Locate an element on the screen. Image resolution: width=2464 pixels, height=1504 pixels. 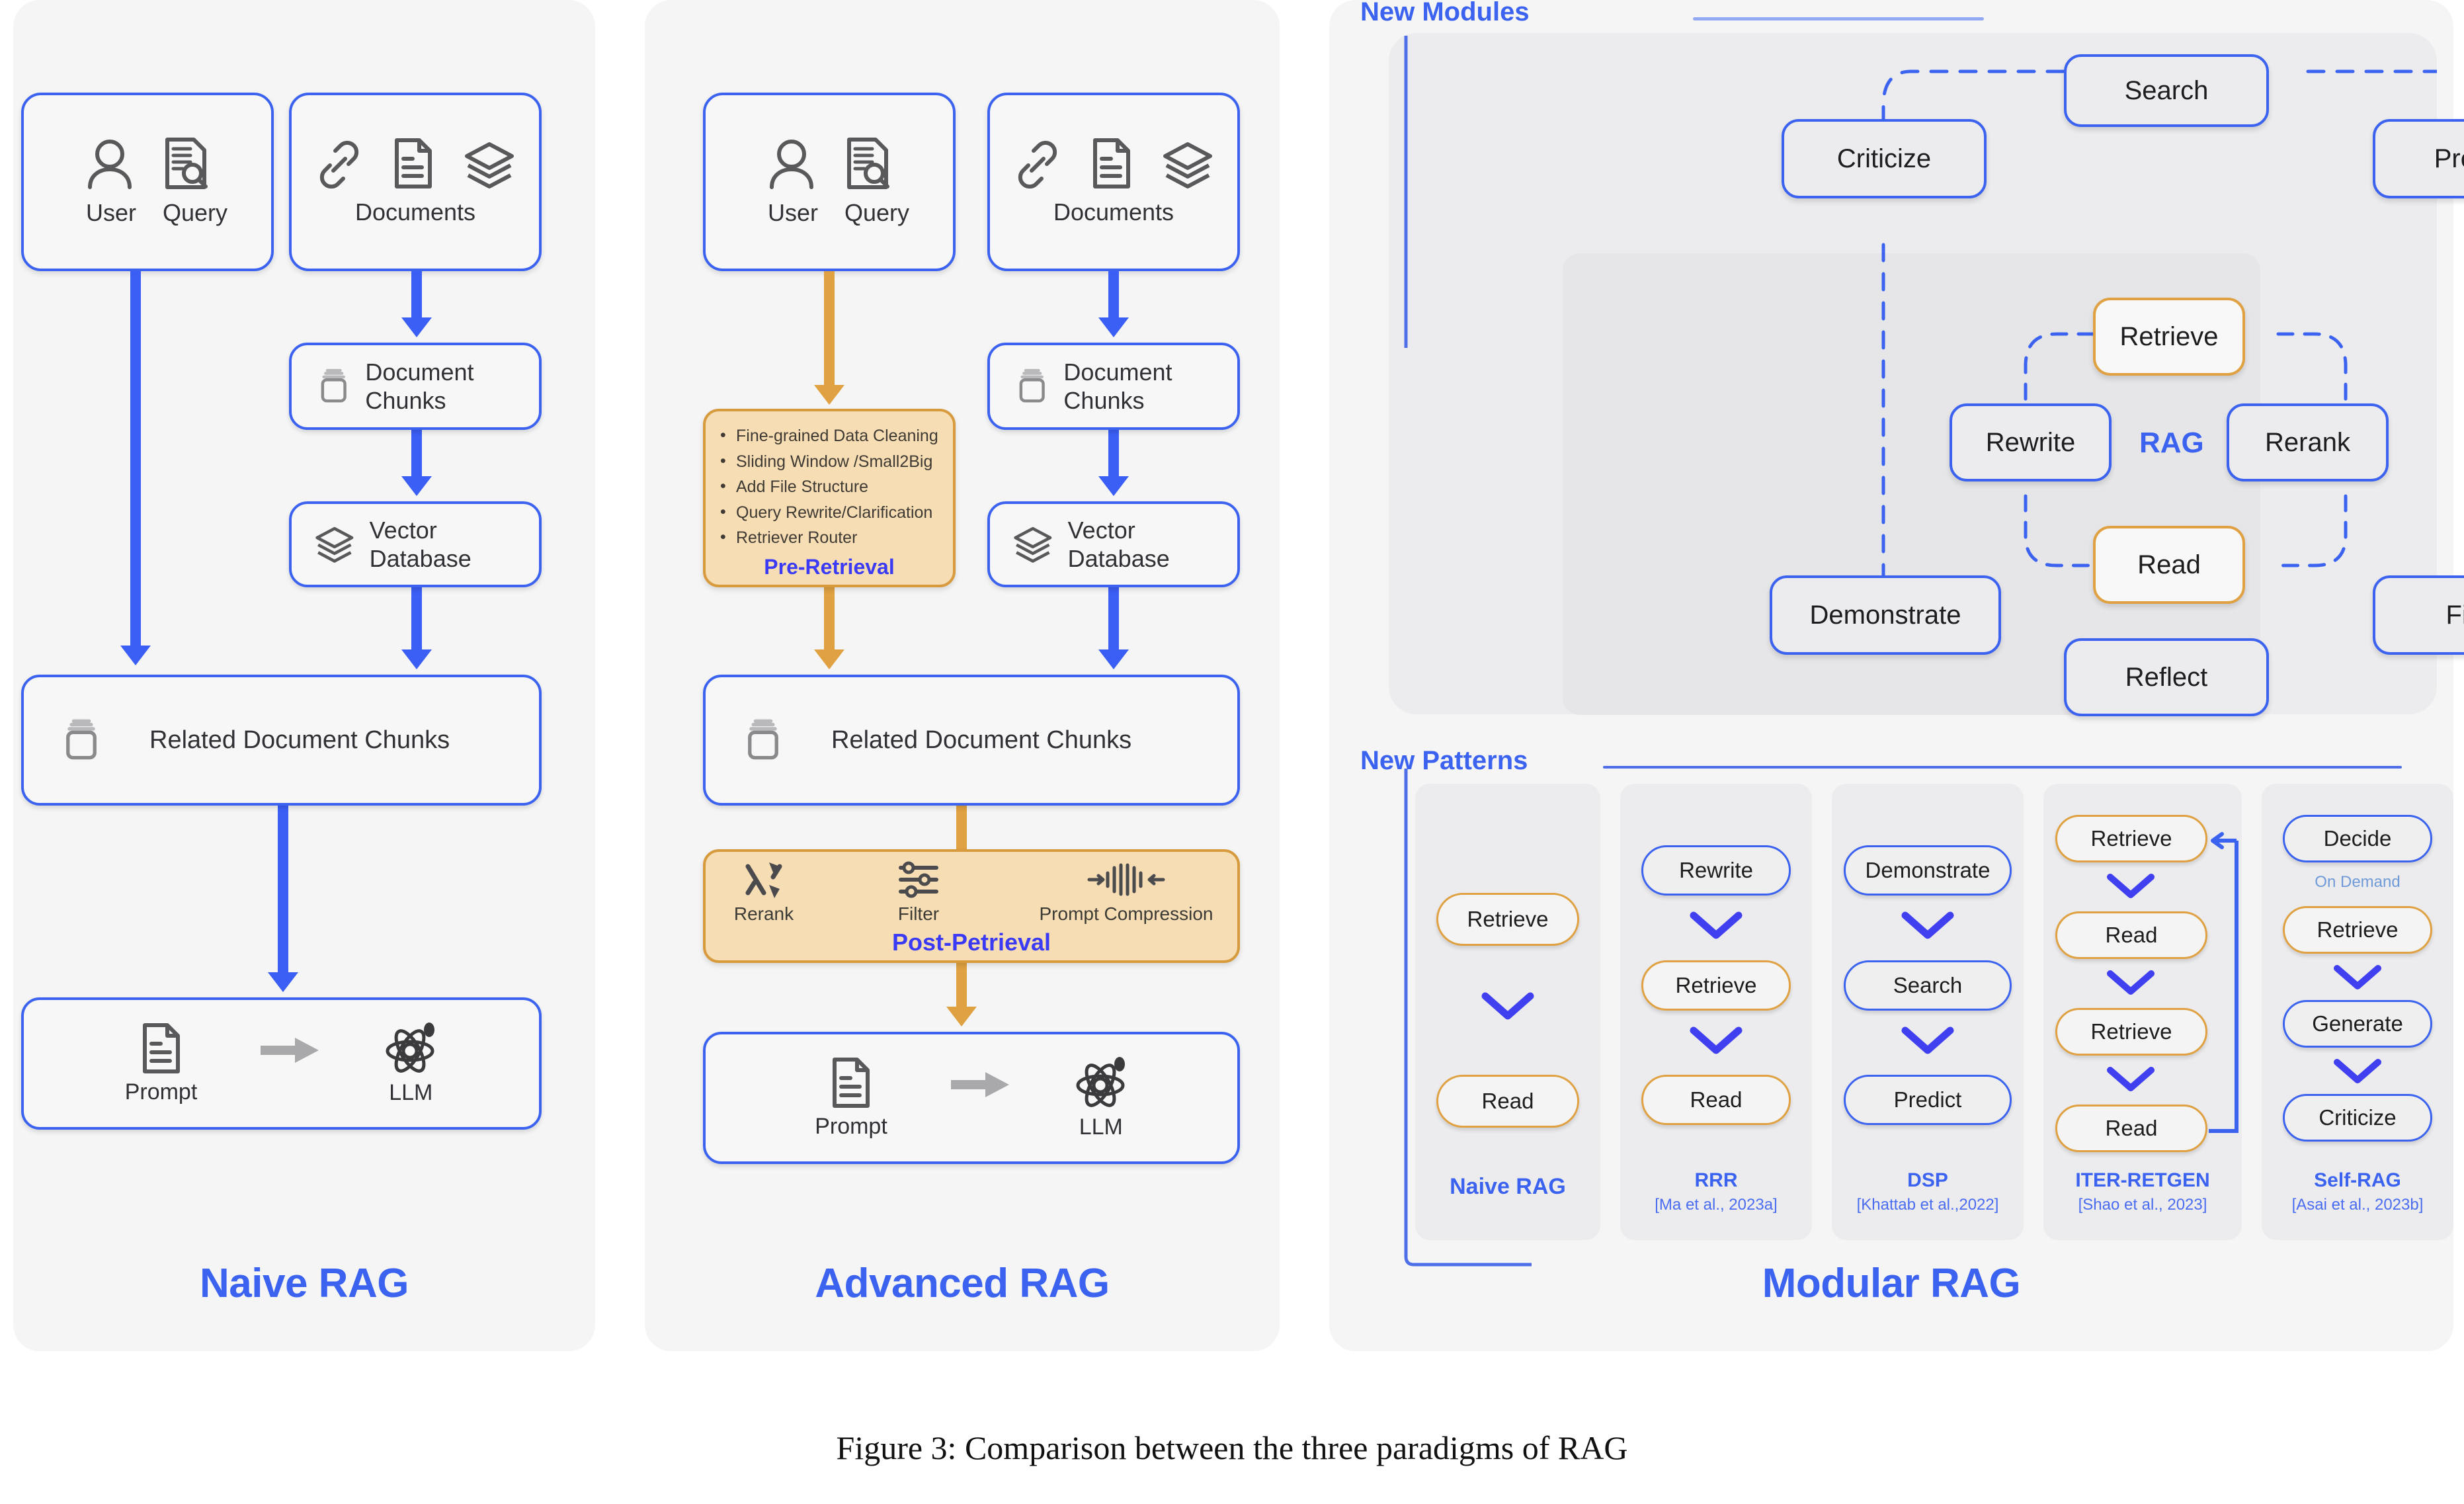
advanced-arrow-prere-to-related is located at coordinates (829, 631).